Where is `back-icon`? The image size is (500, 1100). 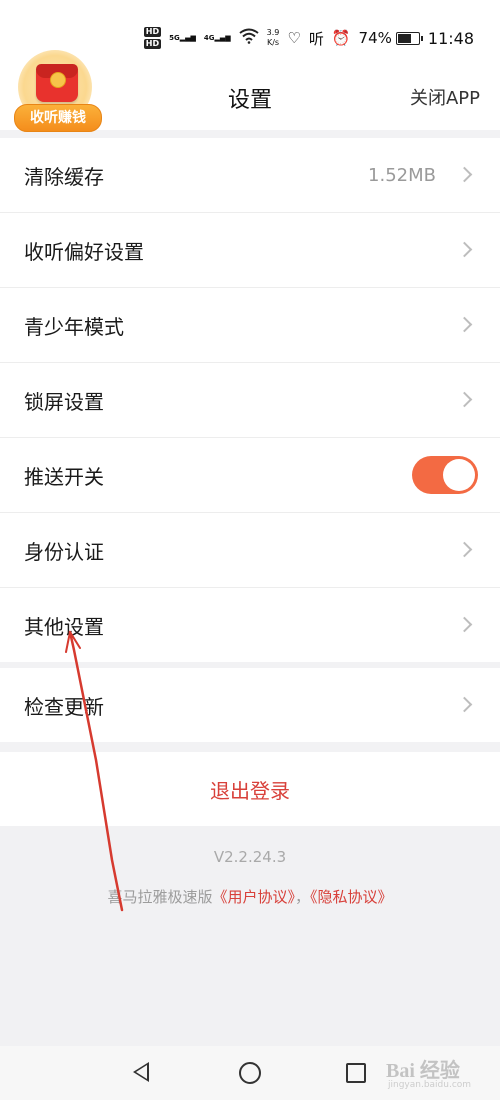
back-icon is located at coordinates (141, 1072).